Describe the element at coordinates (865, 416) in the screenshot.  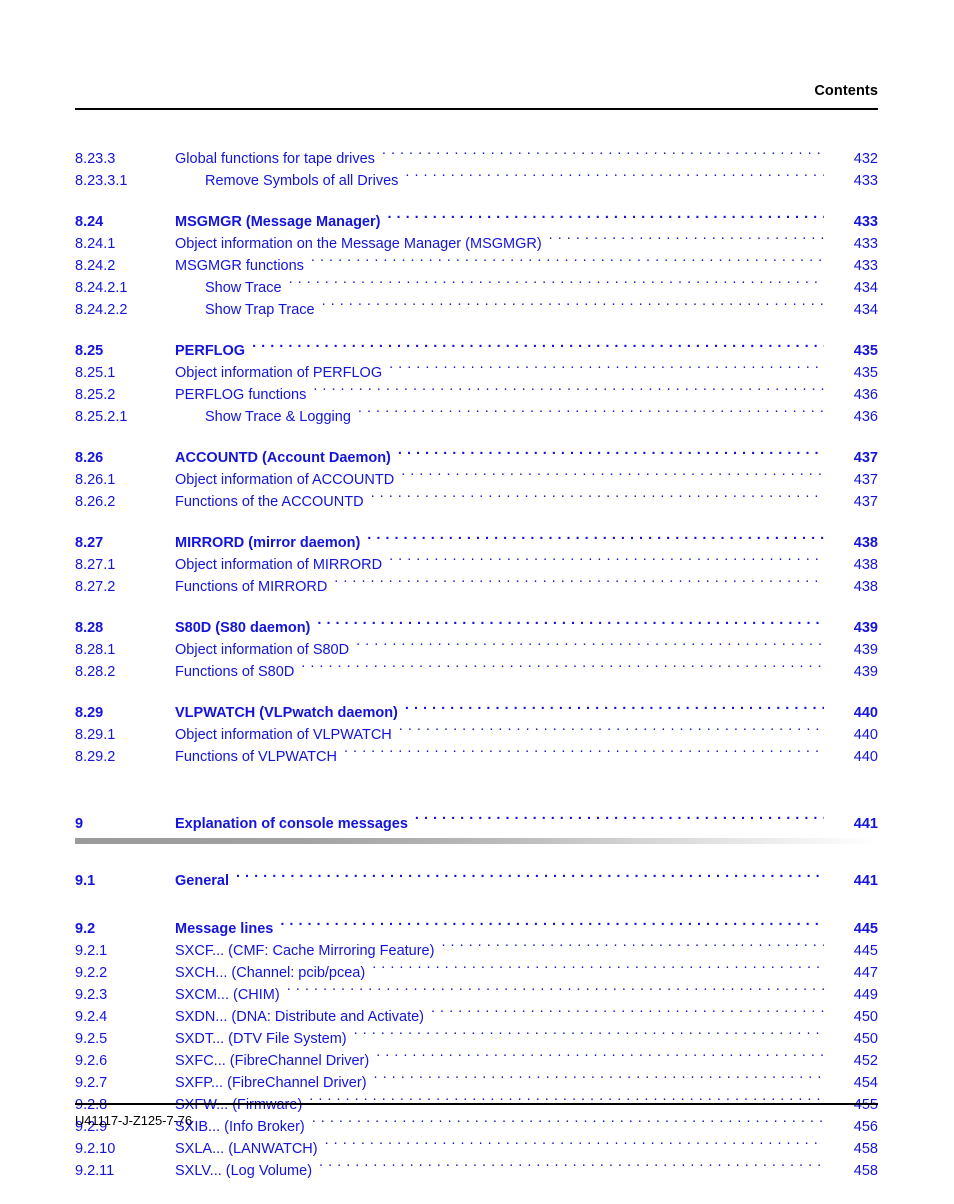
I see `toc-entry-page-number: 436` at that location.